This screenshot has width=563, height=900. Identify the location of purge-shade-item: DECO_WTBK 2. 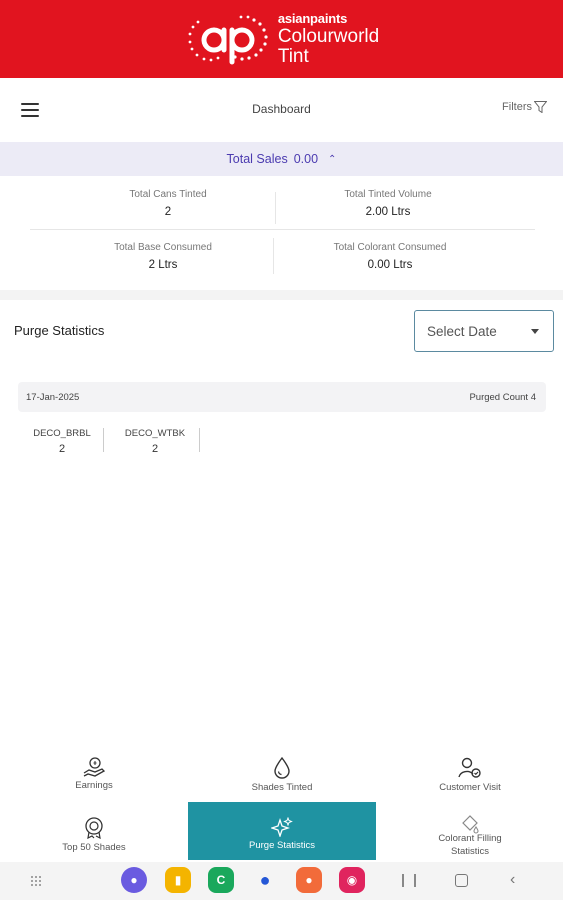
(155, 441).